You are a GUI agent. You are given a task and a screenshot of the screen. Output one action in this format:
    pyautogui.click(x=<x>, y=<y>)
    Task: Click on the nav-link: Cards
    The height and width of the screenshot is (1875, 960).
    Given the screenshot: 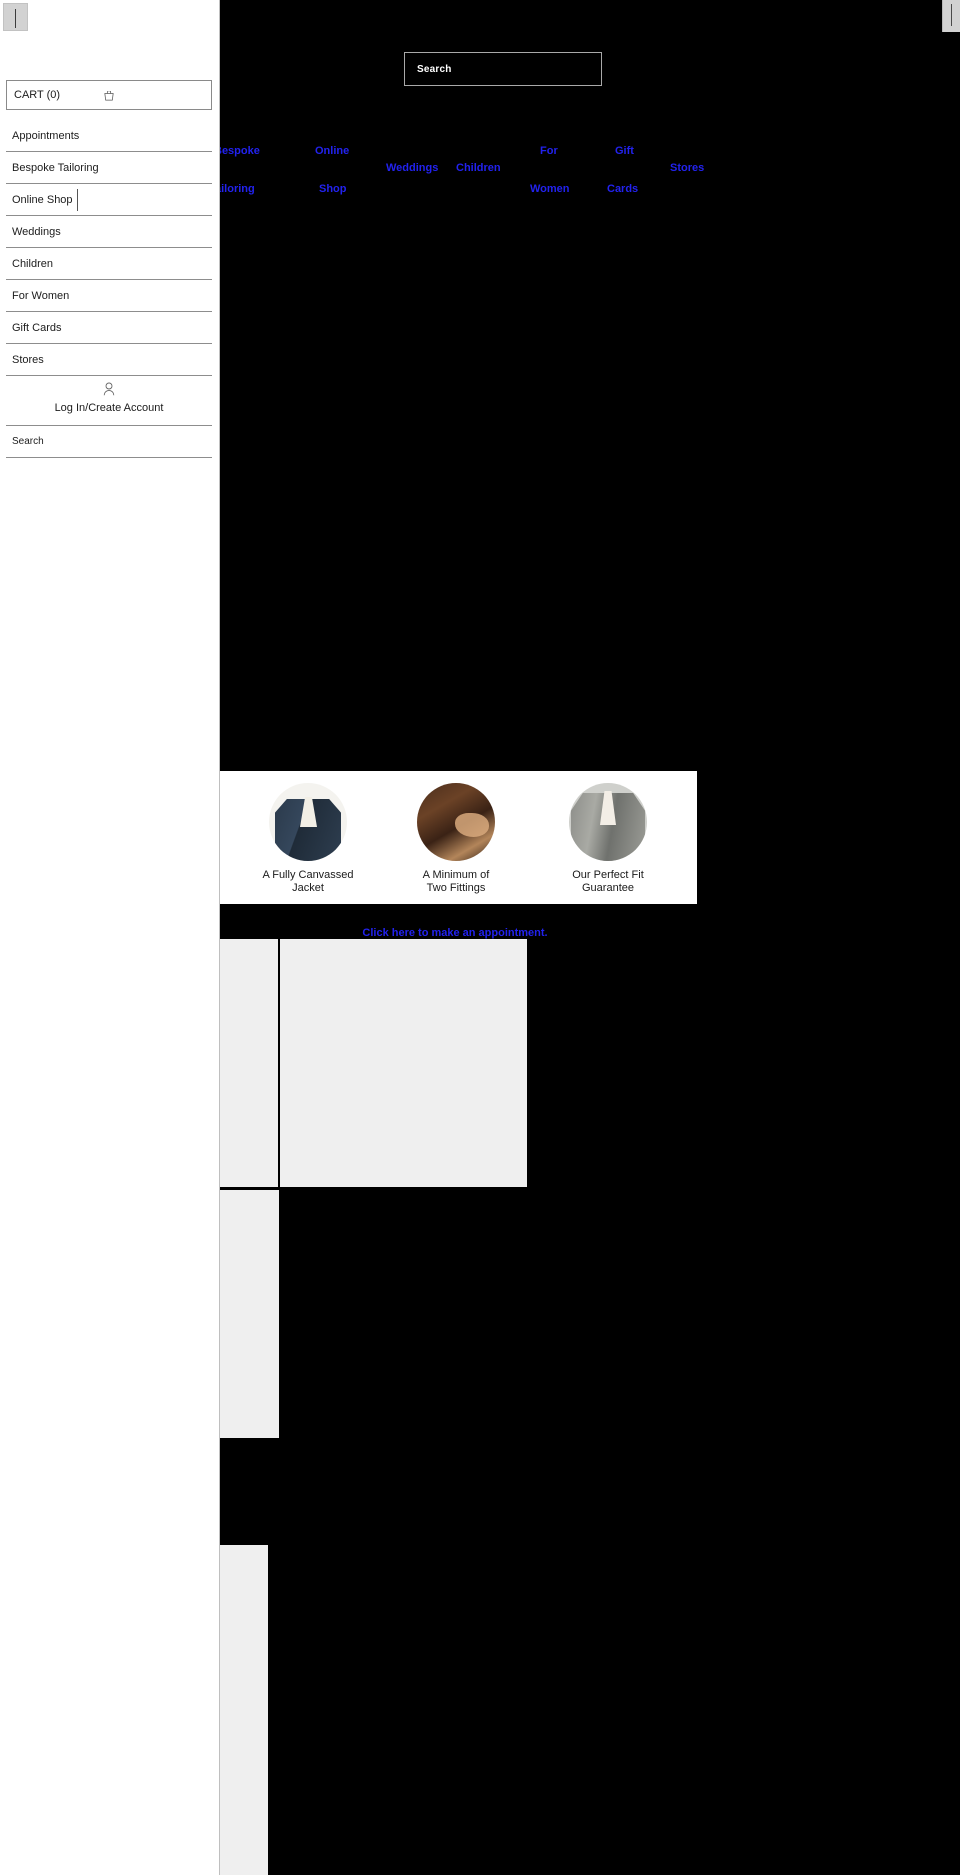 What is the action you would take?
    pyautogui.click(x=622, y=189)
    